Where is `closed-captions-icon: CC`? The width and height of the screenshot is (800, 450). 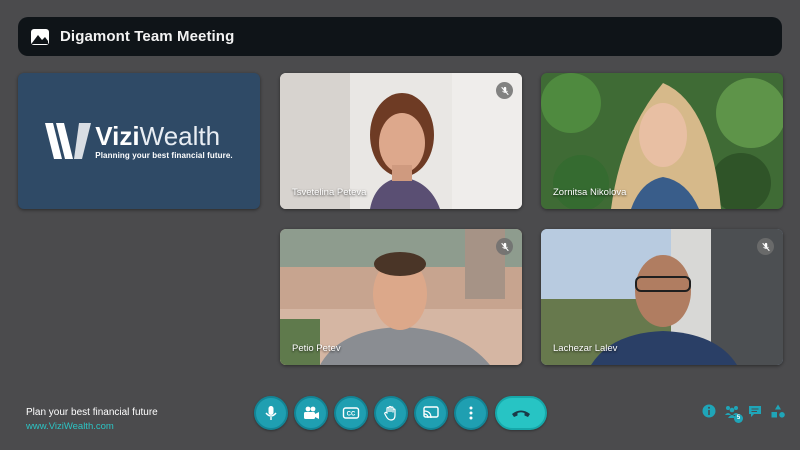 closed-captions-icon: CC is located at coordinates (351, 413).